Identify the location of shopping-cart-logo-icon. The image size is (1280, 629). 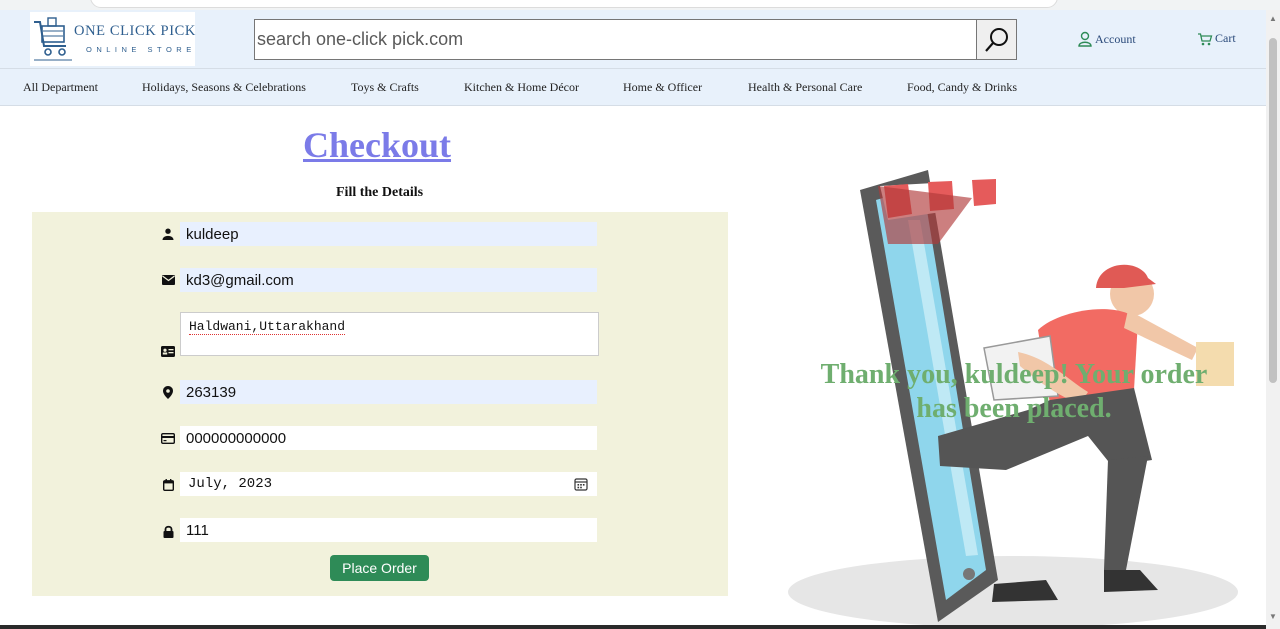
(53, 39).